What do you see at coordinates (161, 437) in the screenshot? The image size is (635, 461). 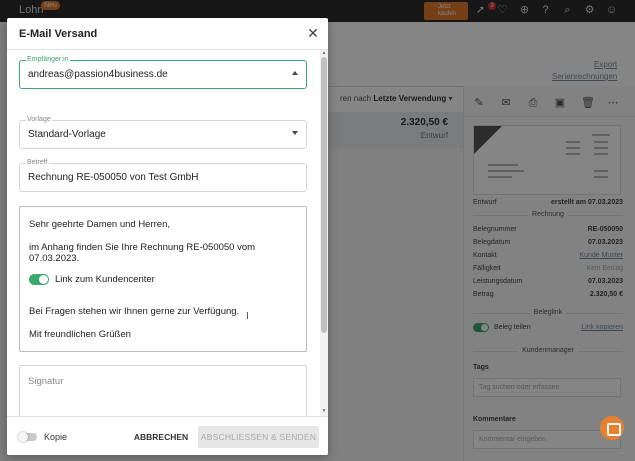 I see `cancel-button: ABBRECHEN` at bounding box center [161, 437].